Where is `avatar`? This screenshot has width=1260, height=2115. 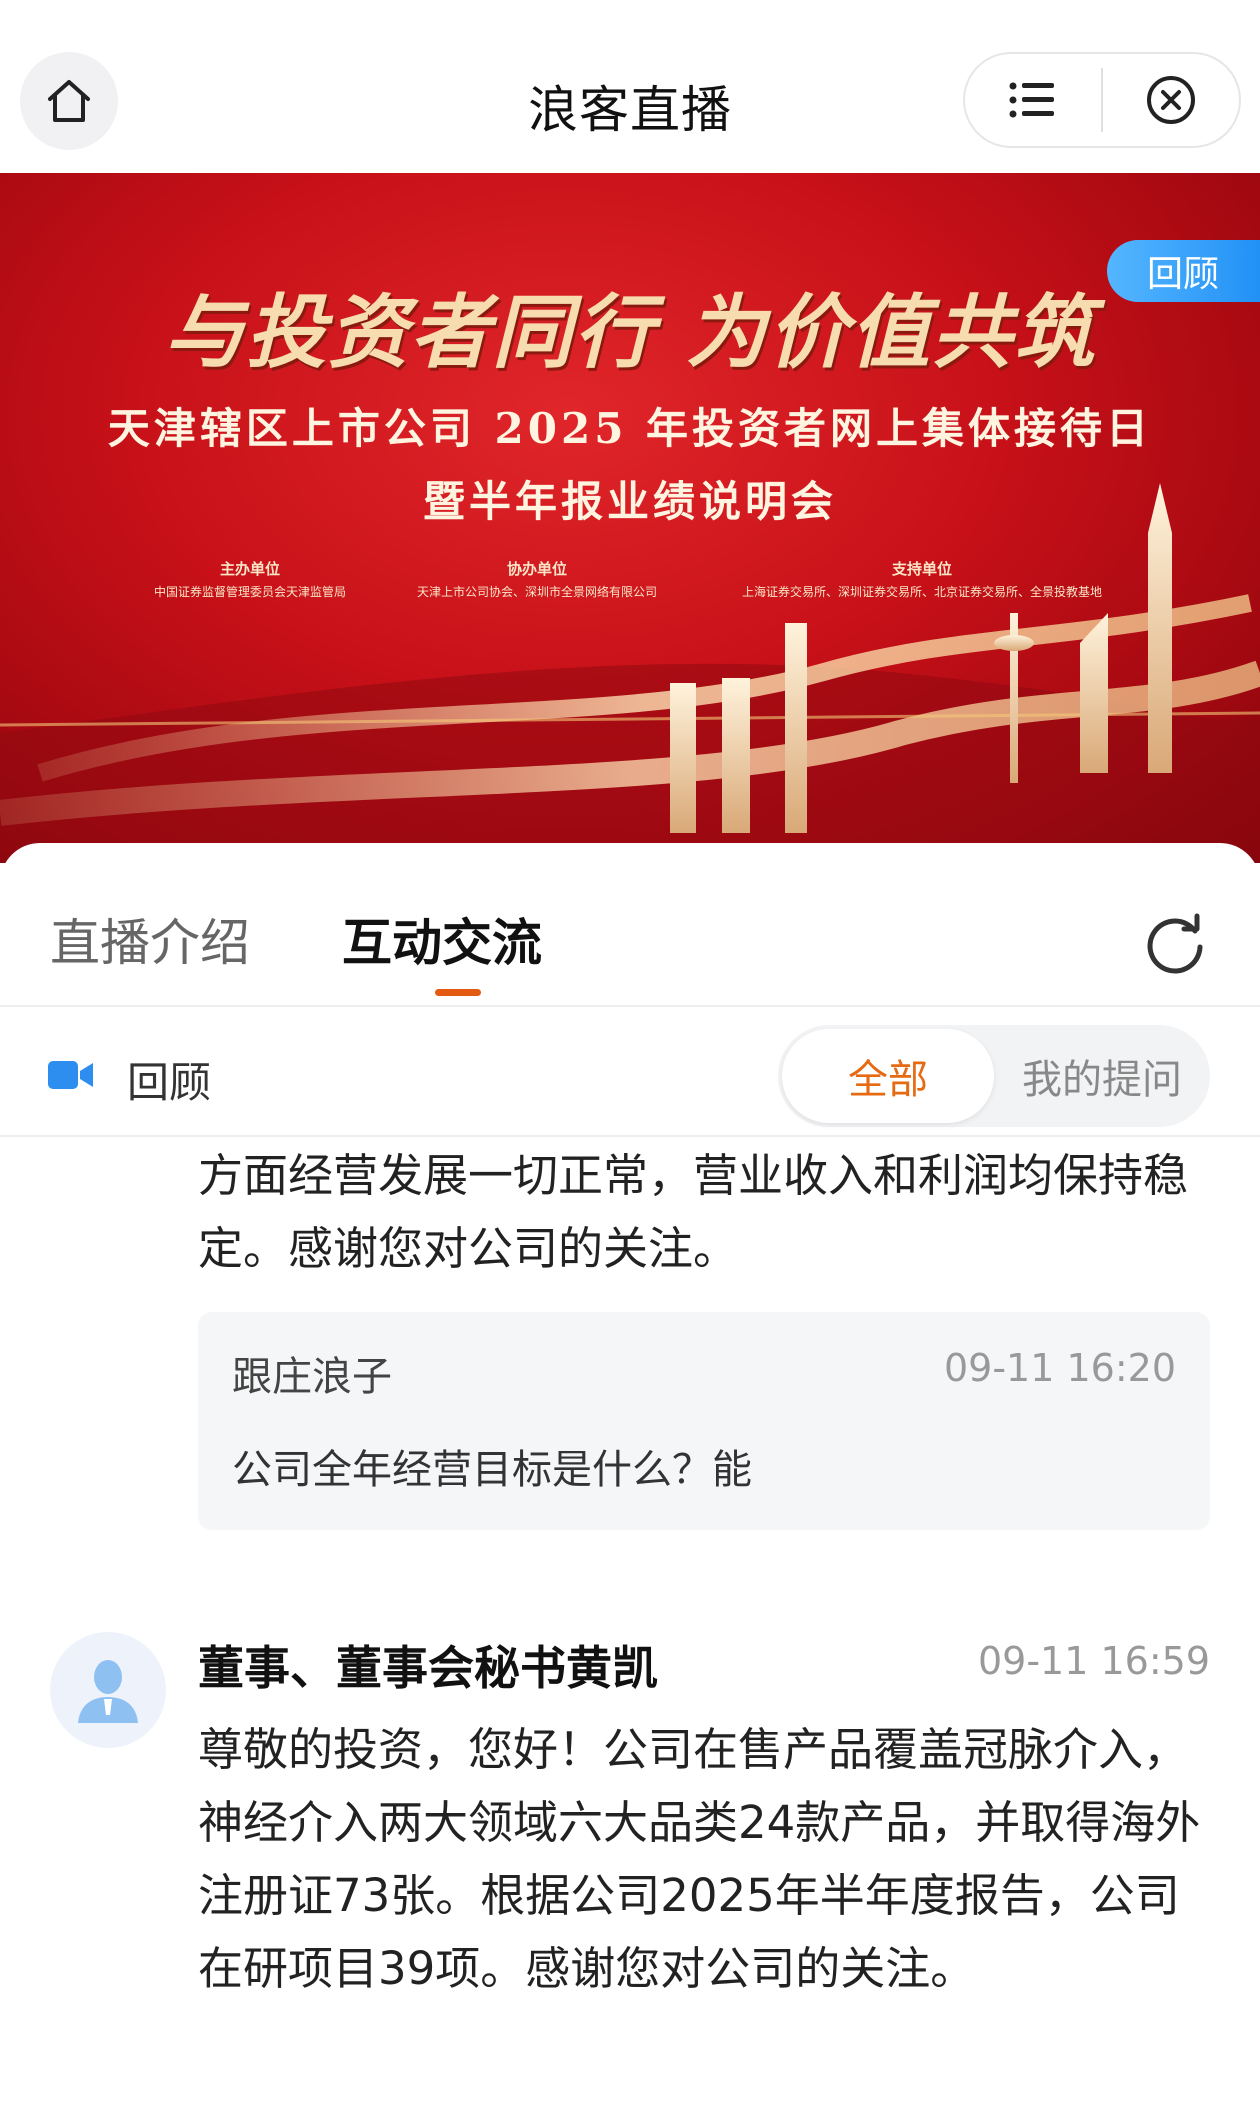
avatar is located at coordinates (108, 1690).